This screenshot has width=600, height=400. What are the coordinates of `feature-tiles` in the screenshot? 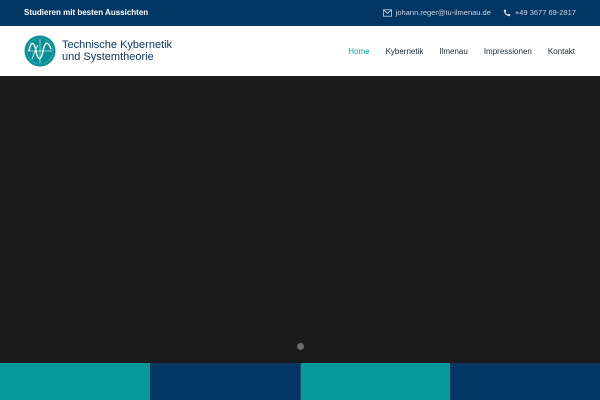 It's located at (300, 381).